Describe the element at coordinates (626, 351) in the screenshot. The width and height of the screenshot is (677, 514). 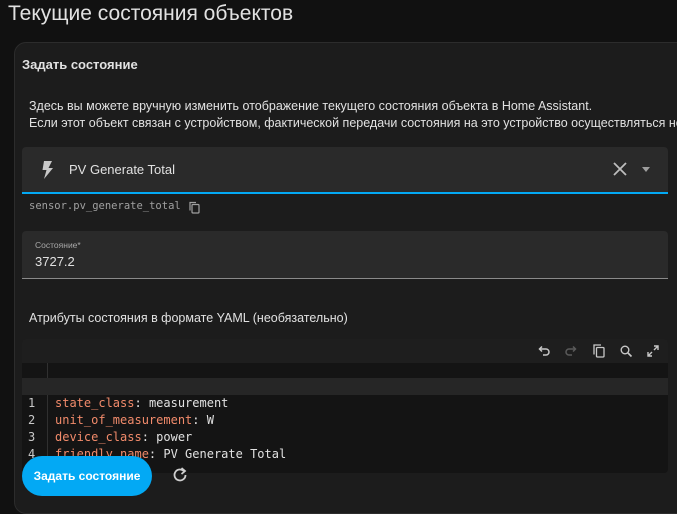
I see `search-replace-icon` at that location.